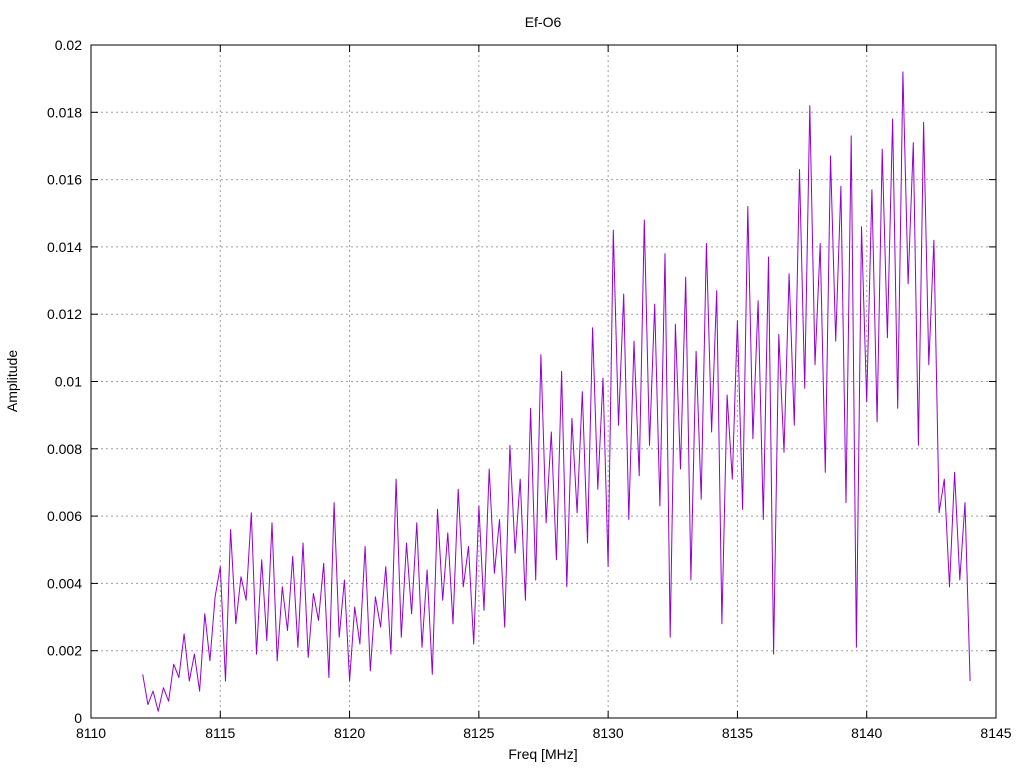 The image size is (1024, 768). I want to click on x-tick-label: 8125, so click(478, 733).